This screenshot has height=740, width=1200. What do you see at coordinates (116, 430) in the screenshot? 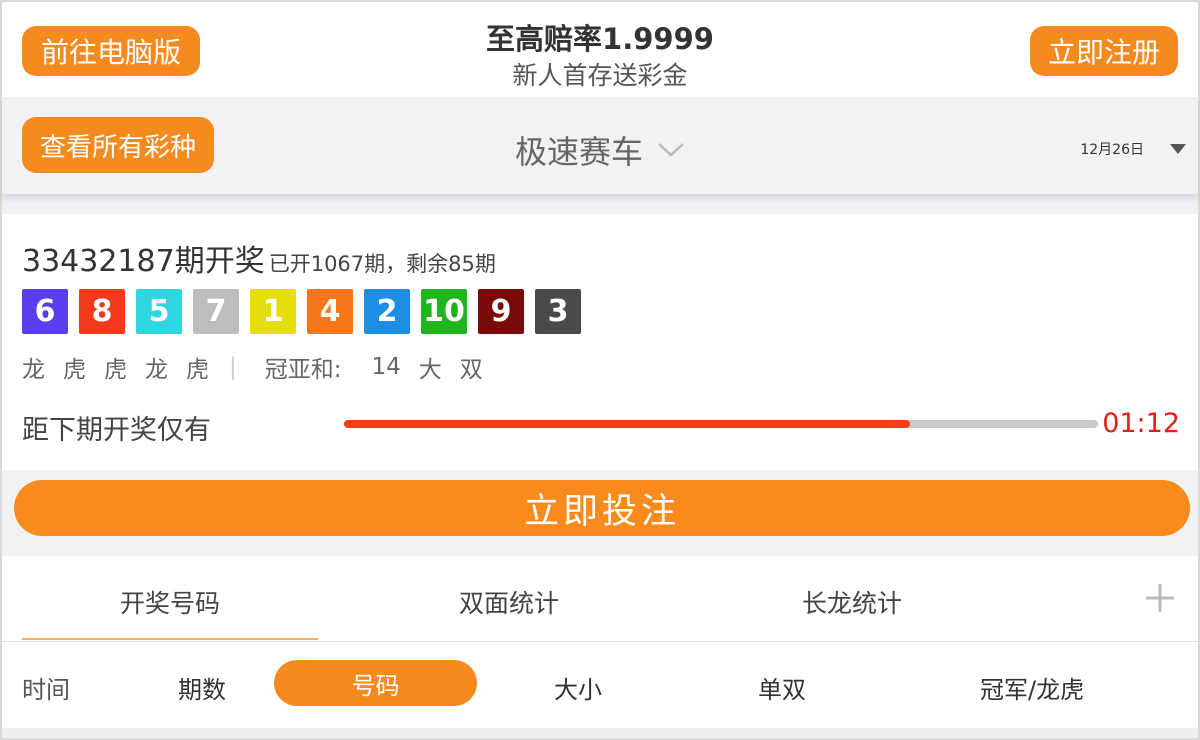
I see `countdown-label: 距下期开奖仅有` at bounding box center [116, 430].